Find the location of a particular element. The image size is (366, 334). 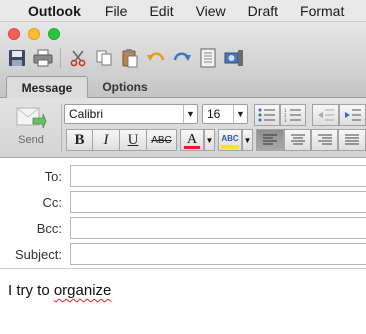

font-color-button: A is located at coordinates (192, 140).